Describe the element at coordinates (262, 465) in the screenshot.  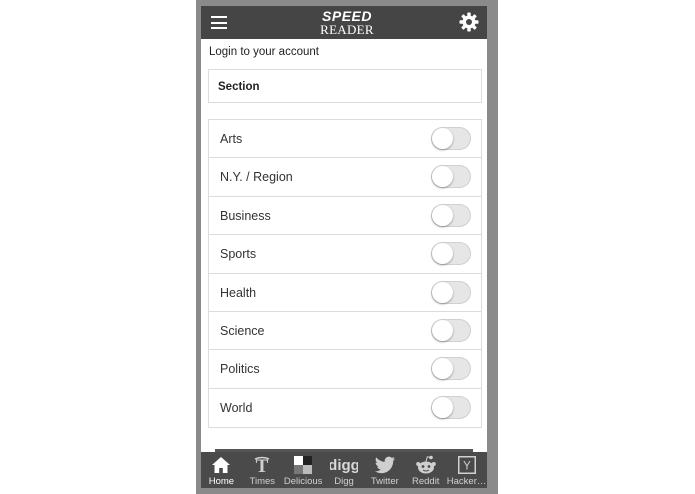
I see `times-icon: T` at that location.